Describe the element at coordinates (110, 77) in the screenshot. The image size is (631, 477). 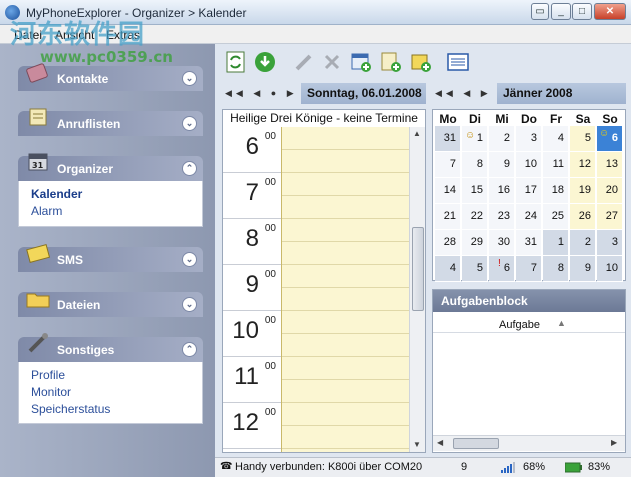
I see `sidebar-group-kontakte: Kontakte ⌄` at that location.